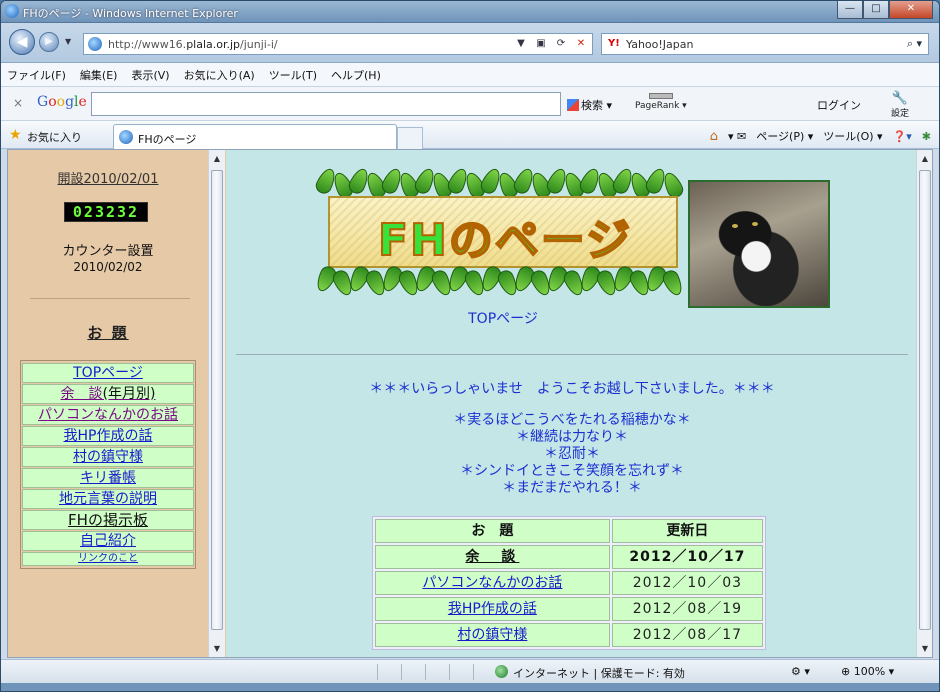 The image size is (940, 692). I want to click on close-button: ✕, so click(911, 10).